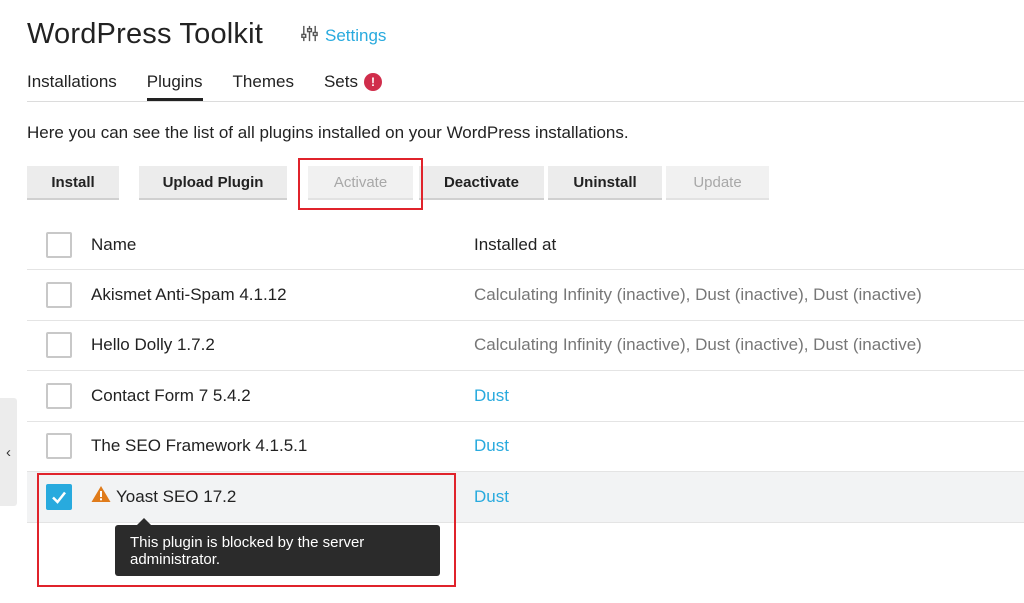 This screenshot has width=1024, height=603. I want to click on select-all-checkbox, so click(59, 244).